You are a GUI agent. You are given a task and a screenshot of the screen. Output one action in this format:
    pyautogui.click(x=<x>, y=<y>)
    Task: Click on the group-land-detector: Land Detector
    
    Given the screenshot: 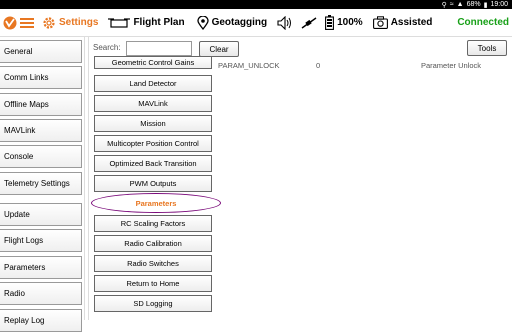 What is the action you would take?
    pyautogui.click(x=153, y=83)
    